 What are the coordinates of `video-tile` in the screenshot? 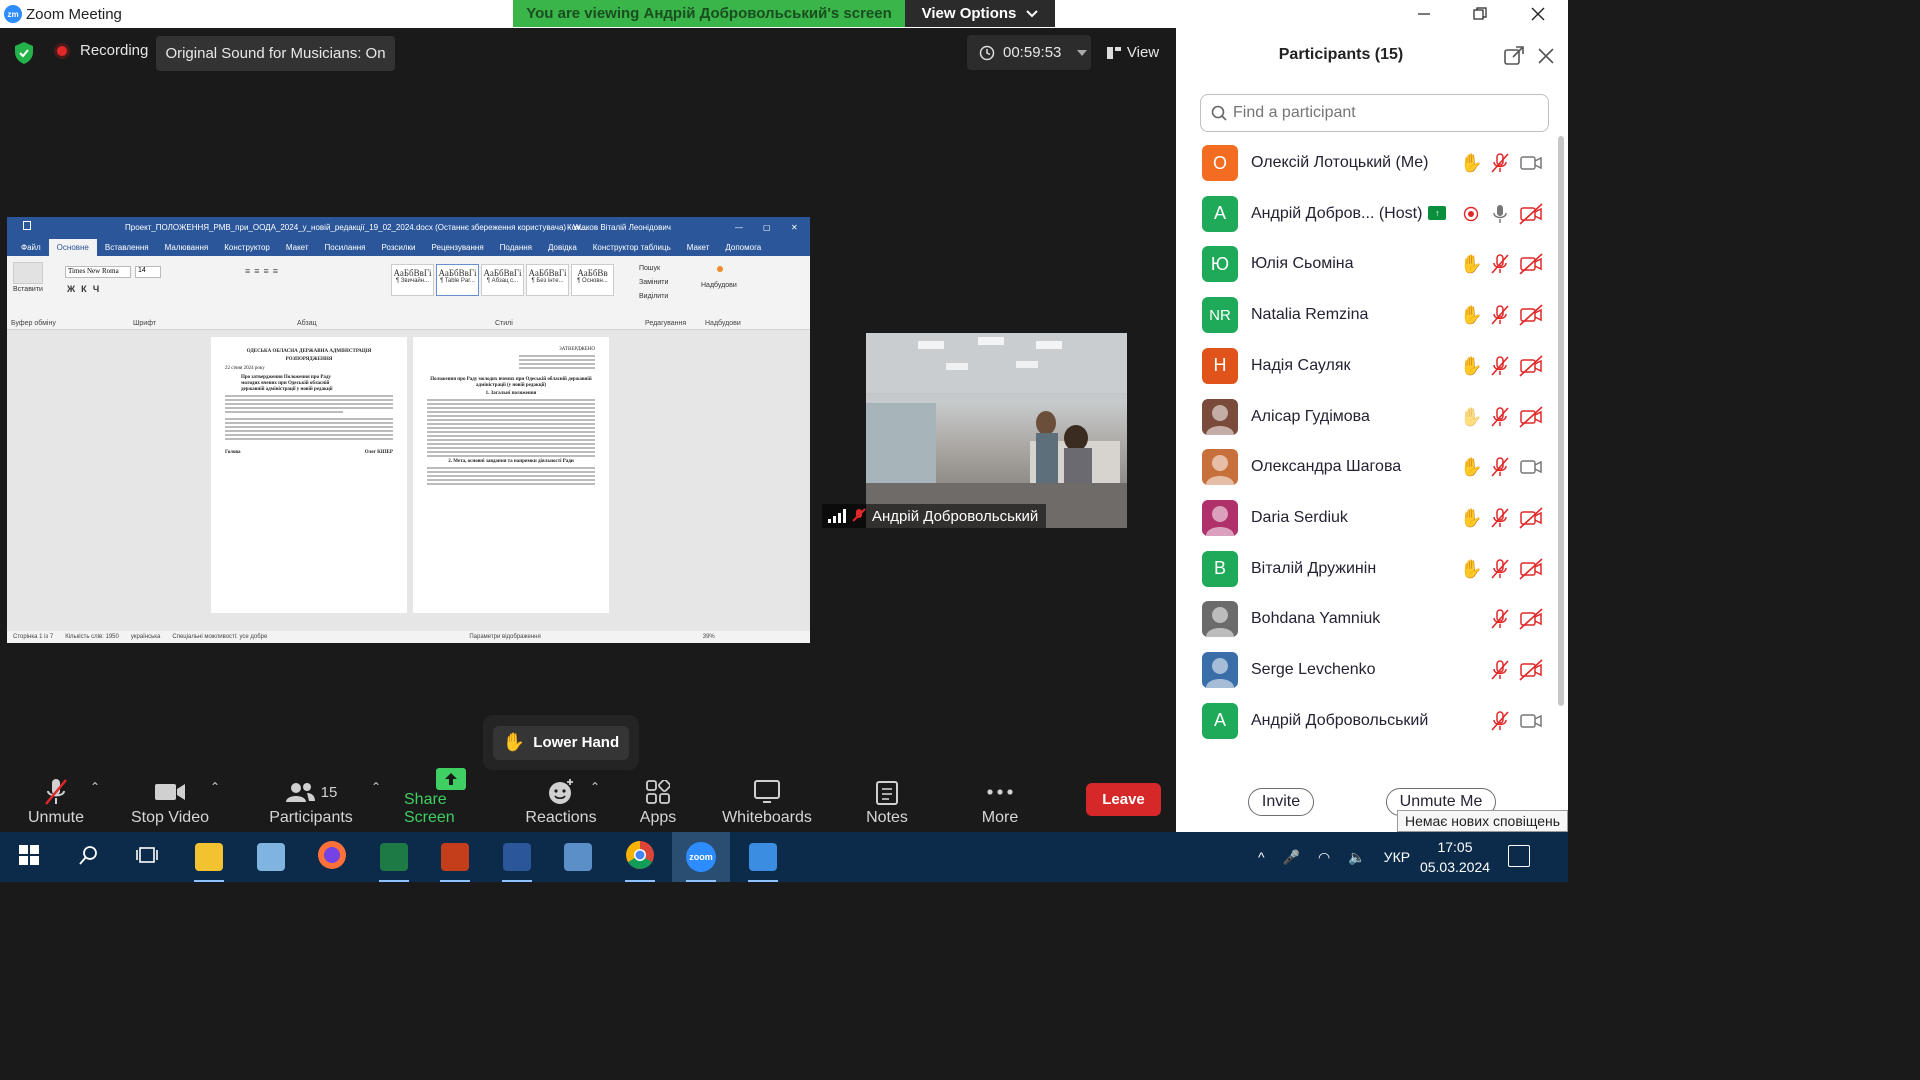 It's located at (996, 430).